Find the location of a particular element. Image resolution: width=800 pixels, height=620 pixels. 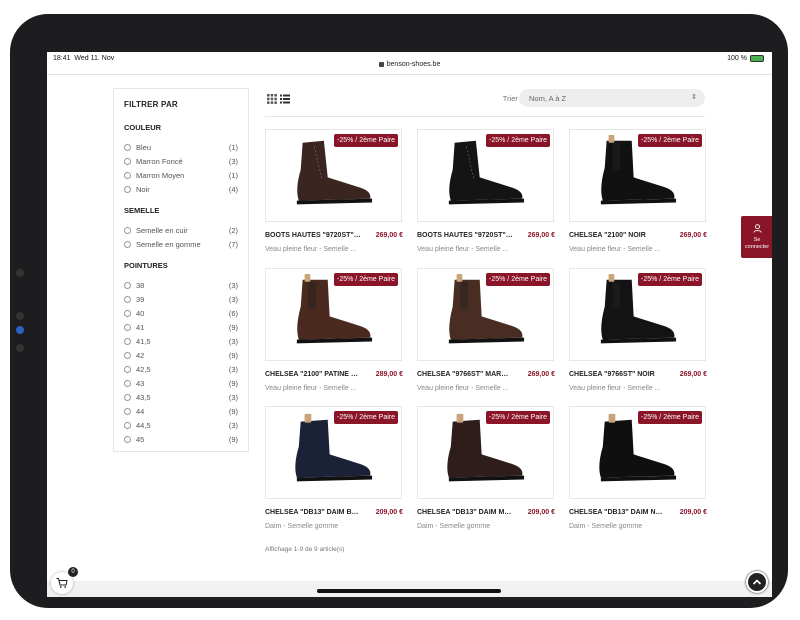

product-title-row: CHELSEA "DB13" DAIM NOIR 209,00 € is located at coordinates (638, 515).